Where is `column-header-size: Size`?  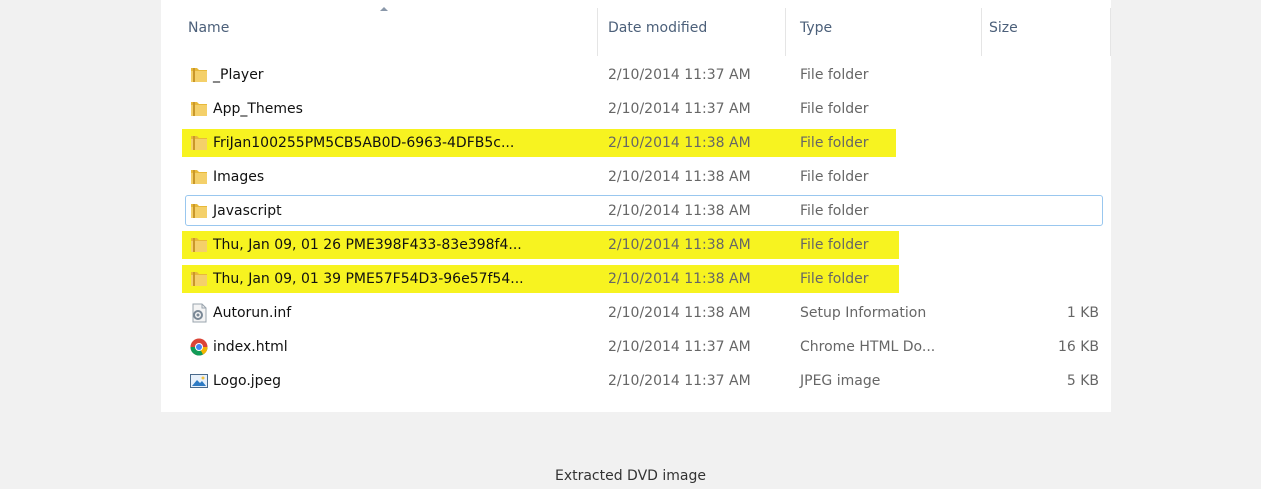
column-header-size: Size is located at coordinates (1003, 28).